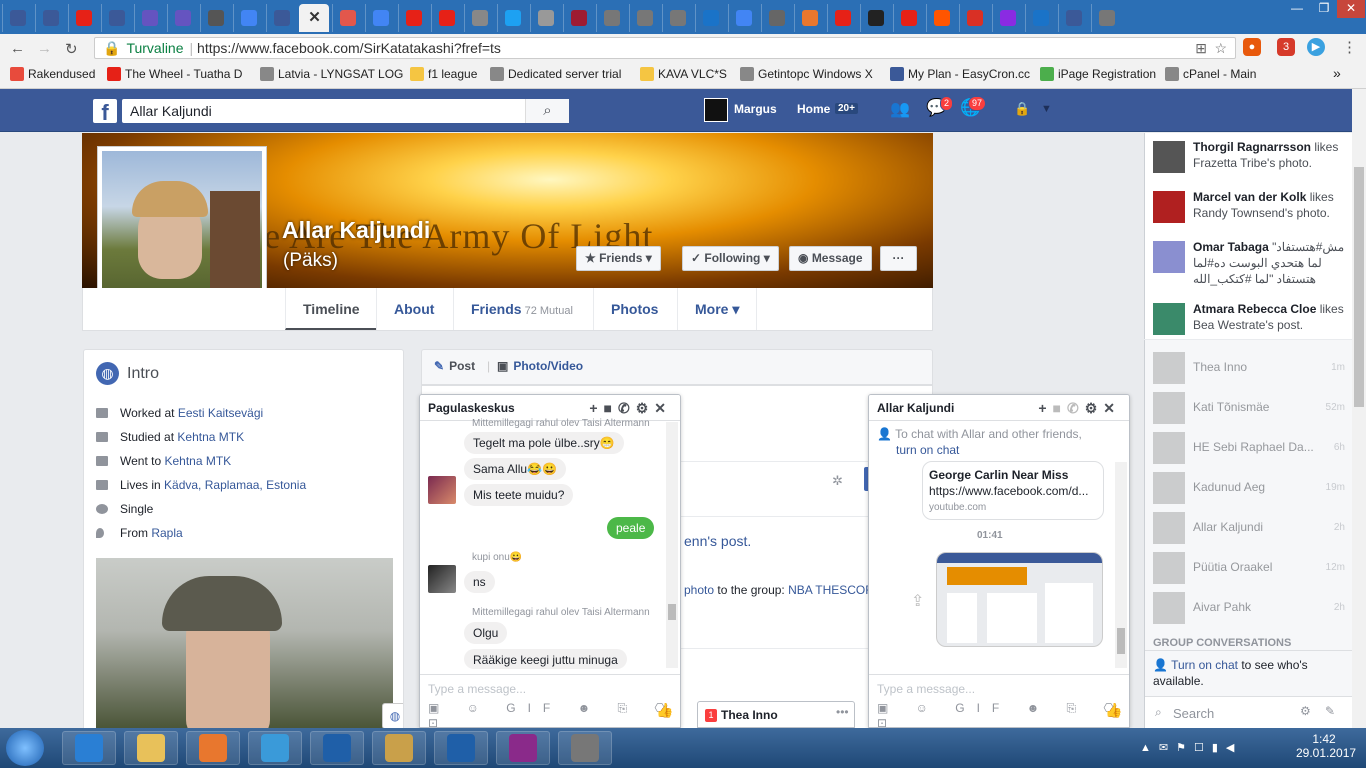 This screenshot has width=1366, height=768. What do you see at coordinates (555, 74) in the screenshot?
I see `bookmark-item: Dedicated server trial` at bounding box center [555, 74].